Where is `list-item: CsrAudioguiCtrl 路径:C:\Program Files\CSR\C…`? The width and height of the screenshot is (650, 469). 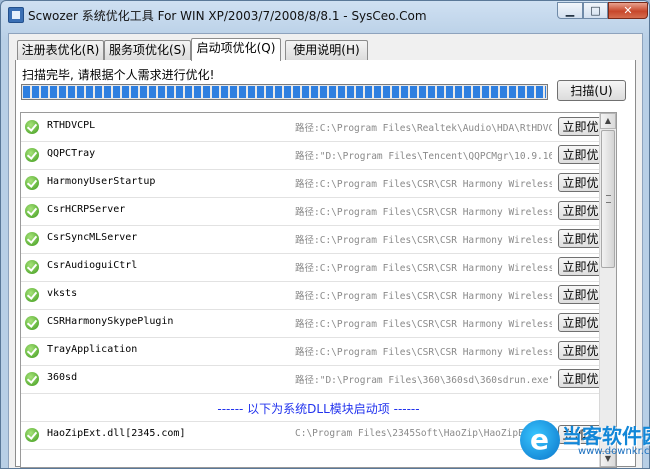 list-item: CsrAudioguiCtrl 路径:C:\Program Files\CSR\C… is located at coordinates (318, 267).